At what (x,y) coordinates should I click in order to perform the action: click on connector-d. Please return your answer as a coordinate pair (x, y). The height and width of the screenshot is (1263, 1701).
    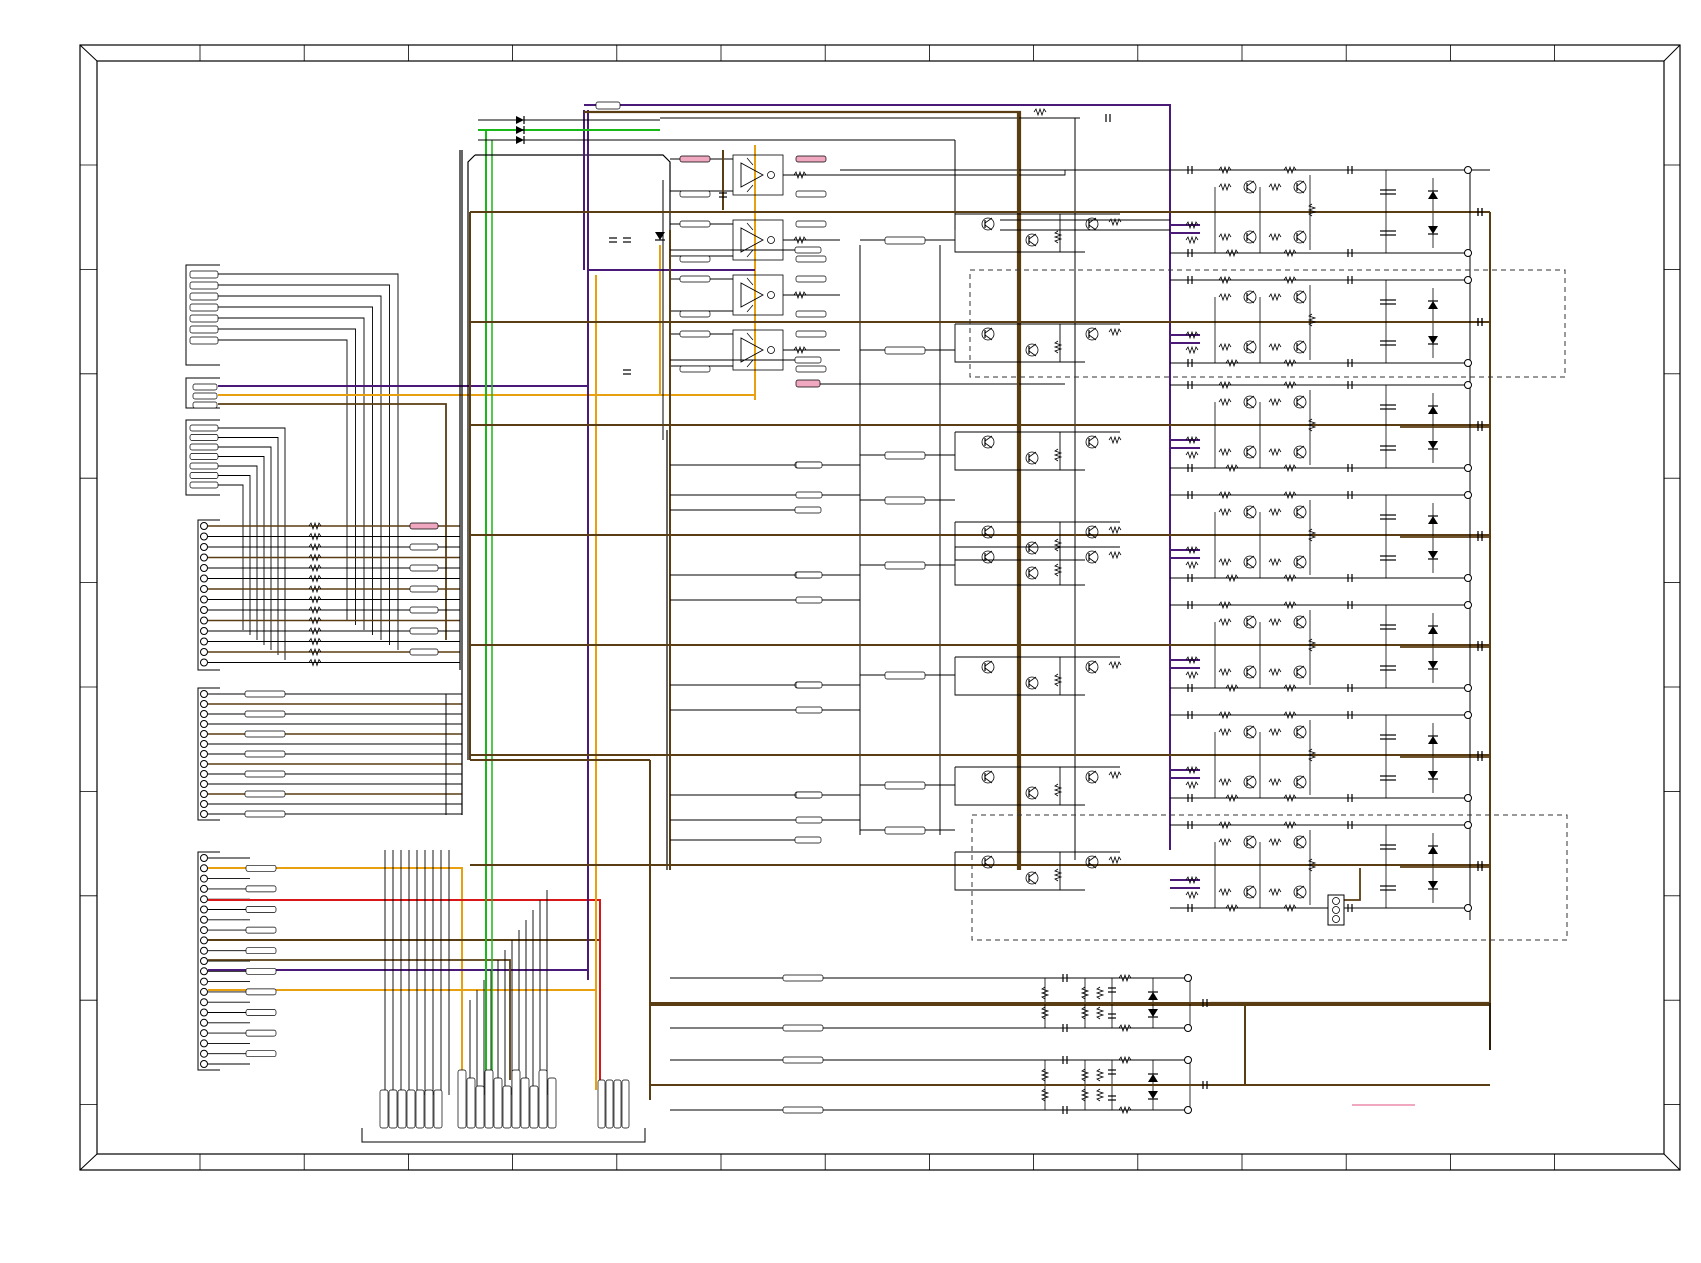
    Looking at the image, I should click on (208, 595).